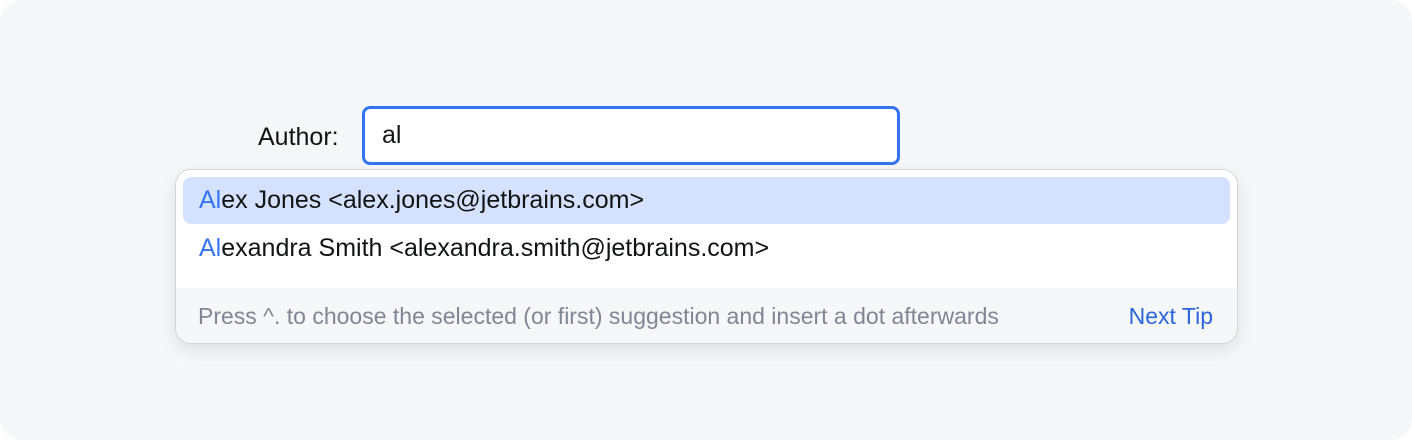  What do you see at coordinates (298, 137) in the screenshot?
I see `author-label: Author:` at bounding box center [298, 137].